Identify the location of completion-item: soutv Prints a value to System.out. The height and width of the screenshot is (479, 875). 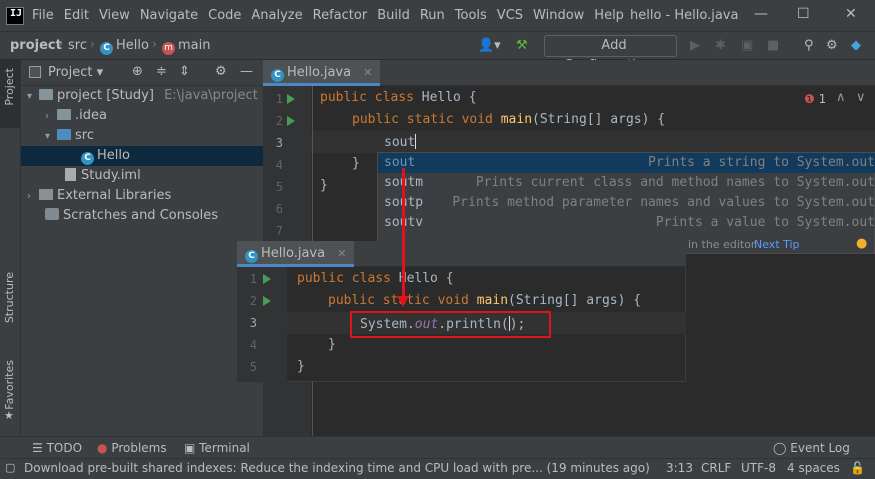
(626, 223).